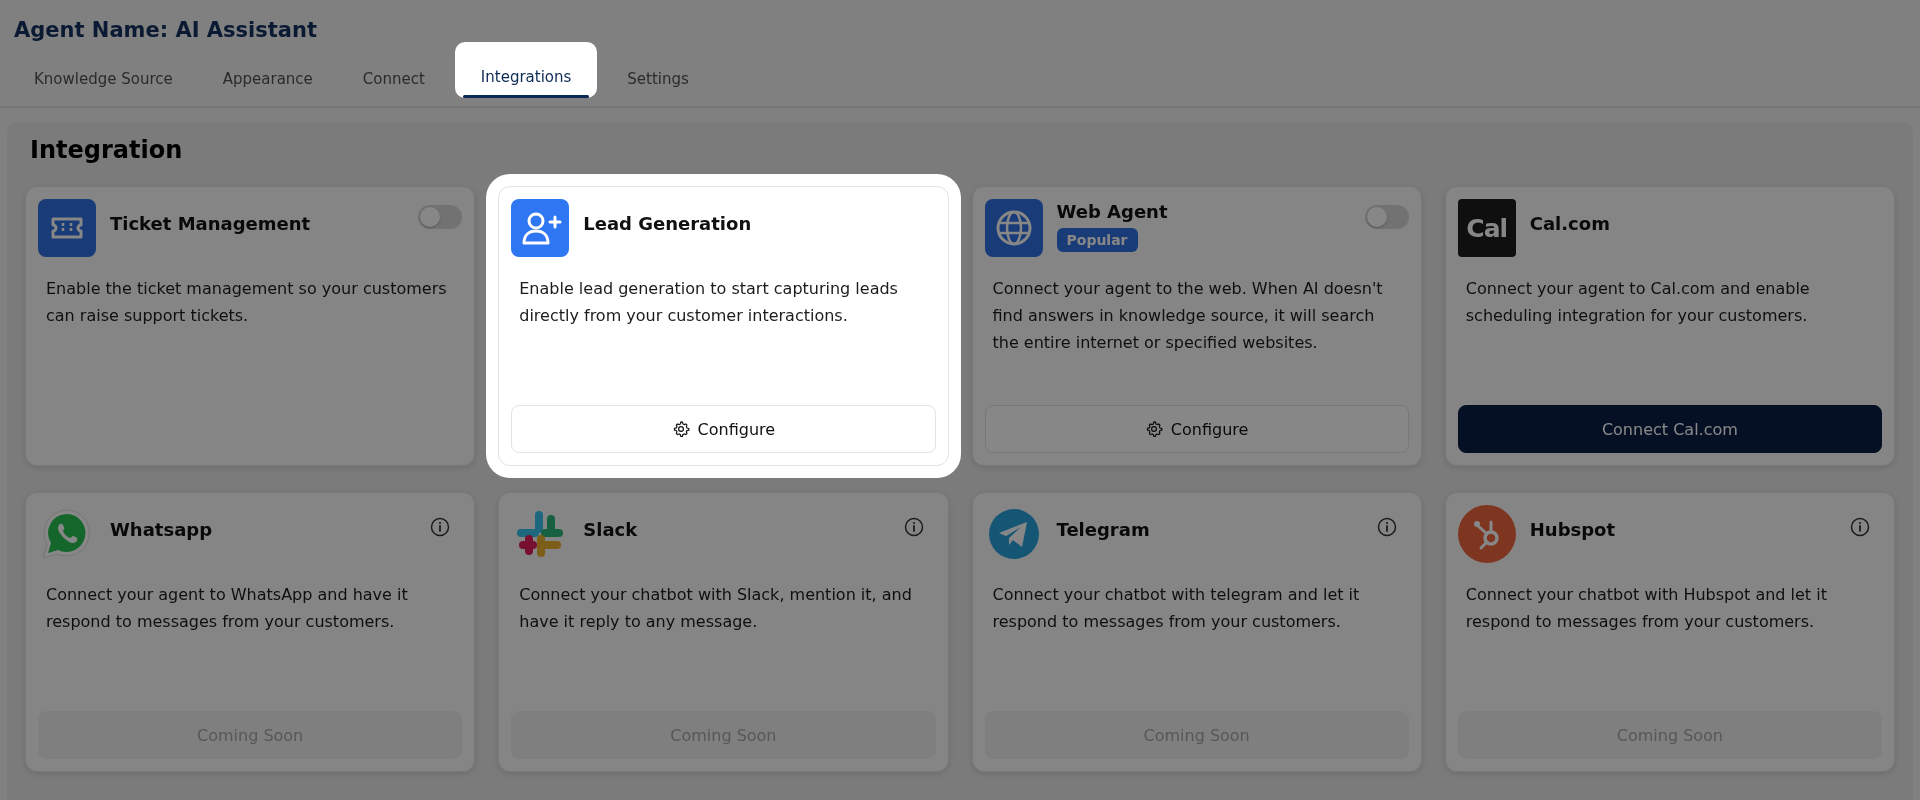  What do you see at coordinates (210, 223) in the screenshot?
I see `card-title: Ticket Management` at bounding box center [210, 223].